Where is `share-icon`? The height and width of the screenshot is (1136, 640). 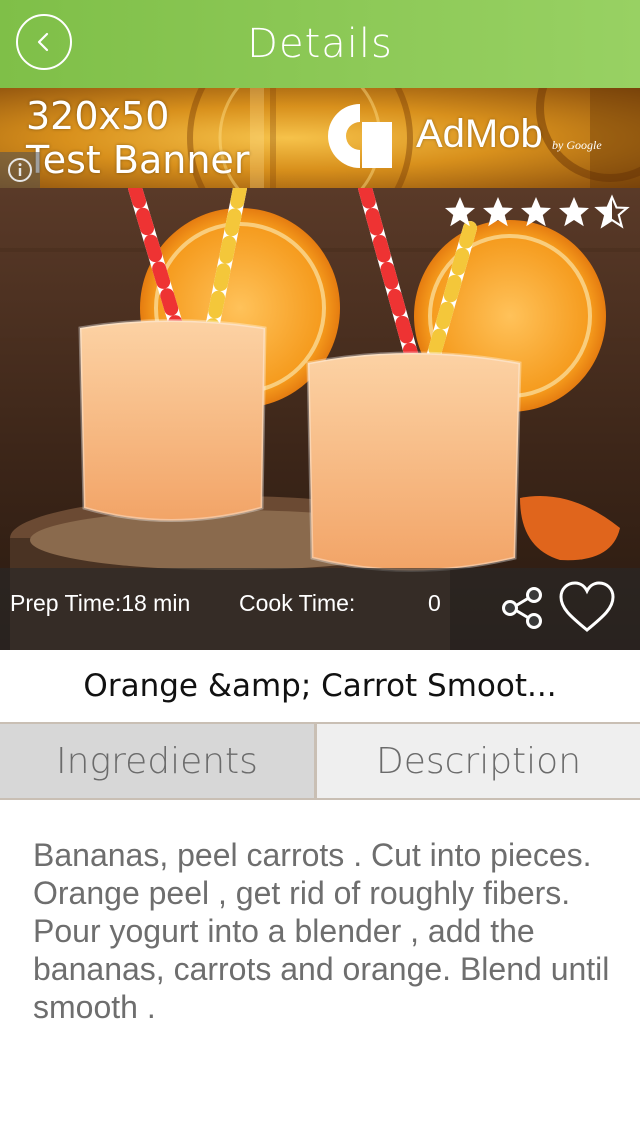
share-icon is located at coordinates (522, 608).